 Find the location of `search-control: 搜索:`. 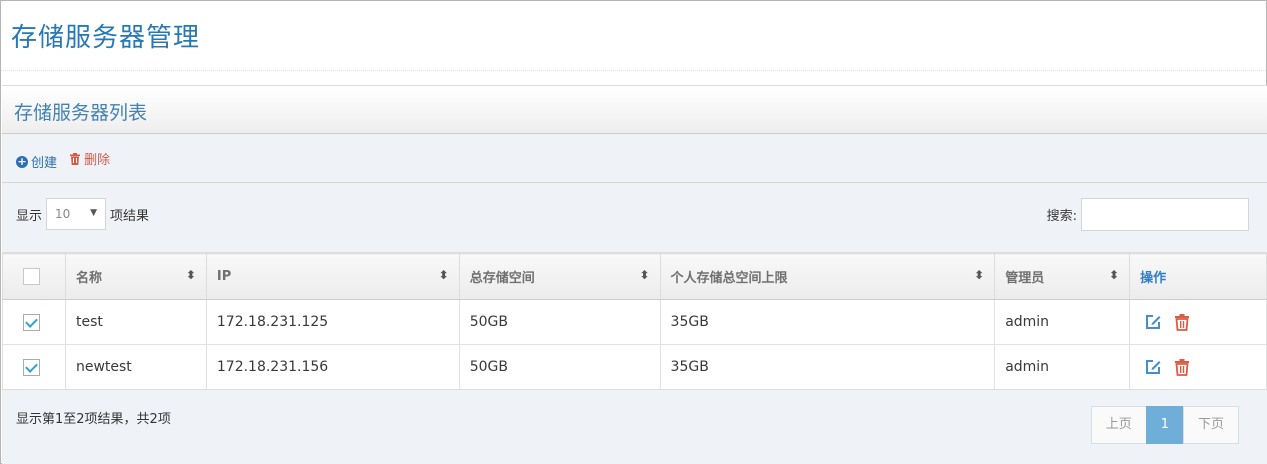

search-control: 搜索: is located at coordinates (1148, 214).